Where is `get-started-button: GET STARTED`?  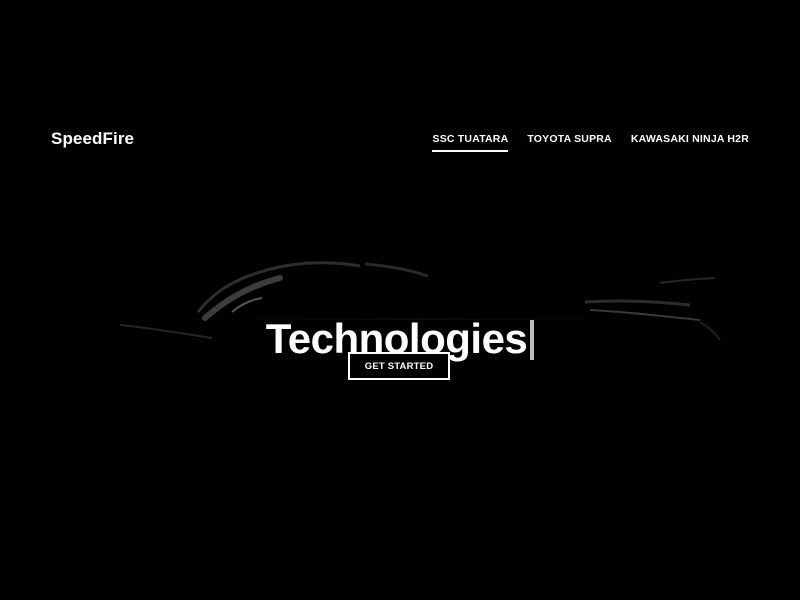
get-started-button: GET STARTED is located at coordinates (399, 366).